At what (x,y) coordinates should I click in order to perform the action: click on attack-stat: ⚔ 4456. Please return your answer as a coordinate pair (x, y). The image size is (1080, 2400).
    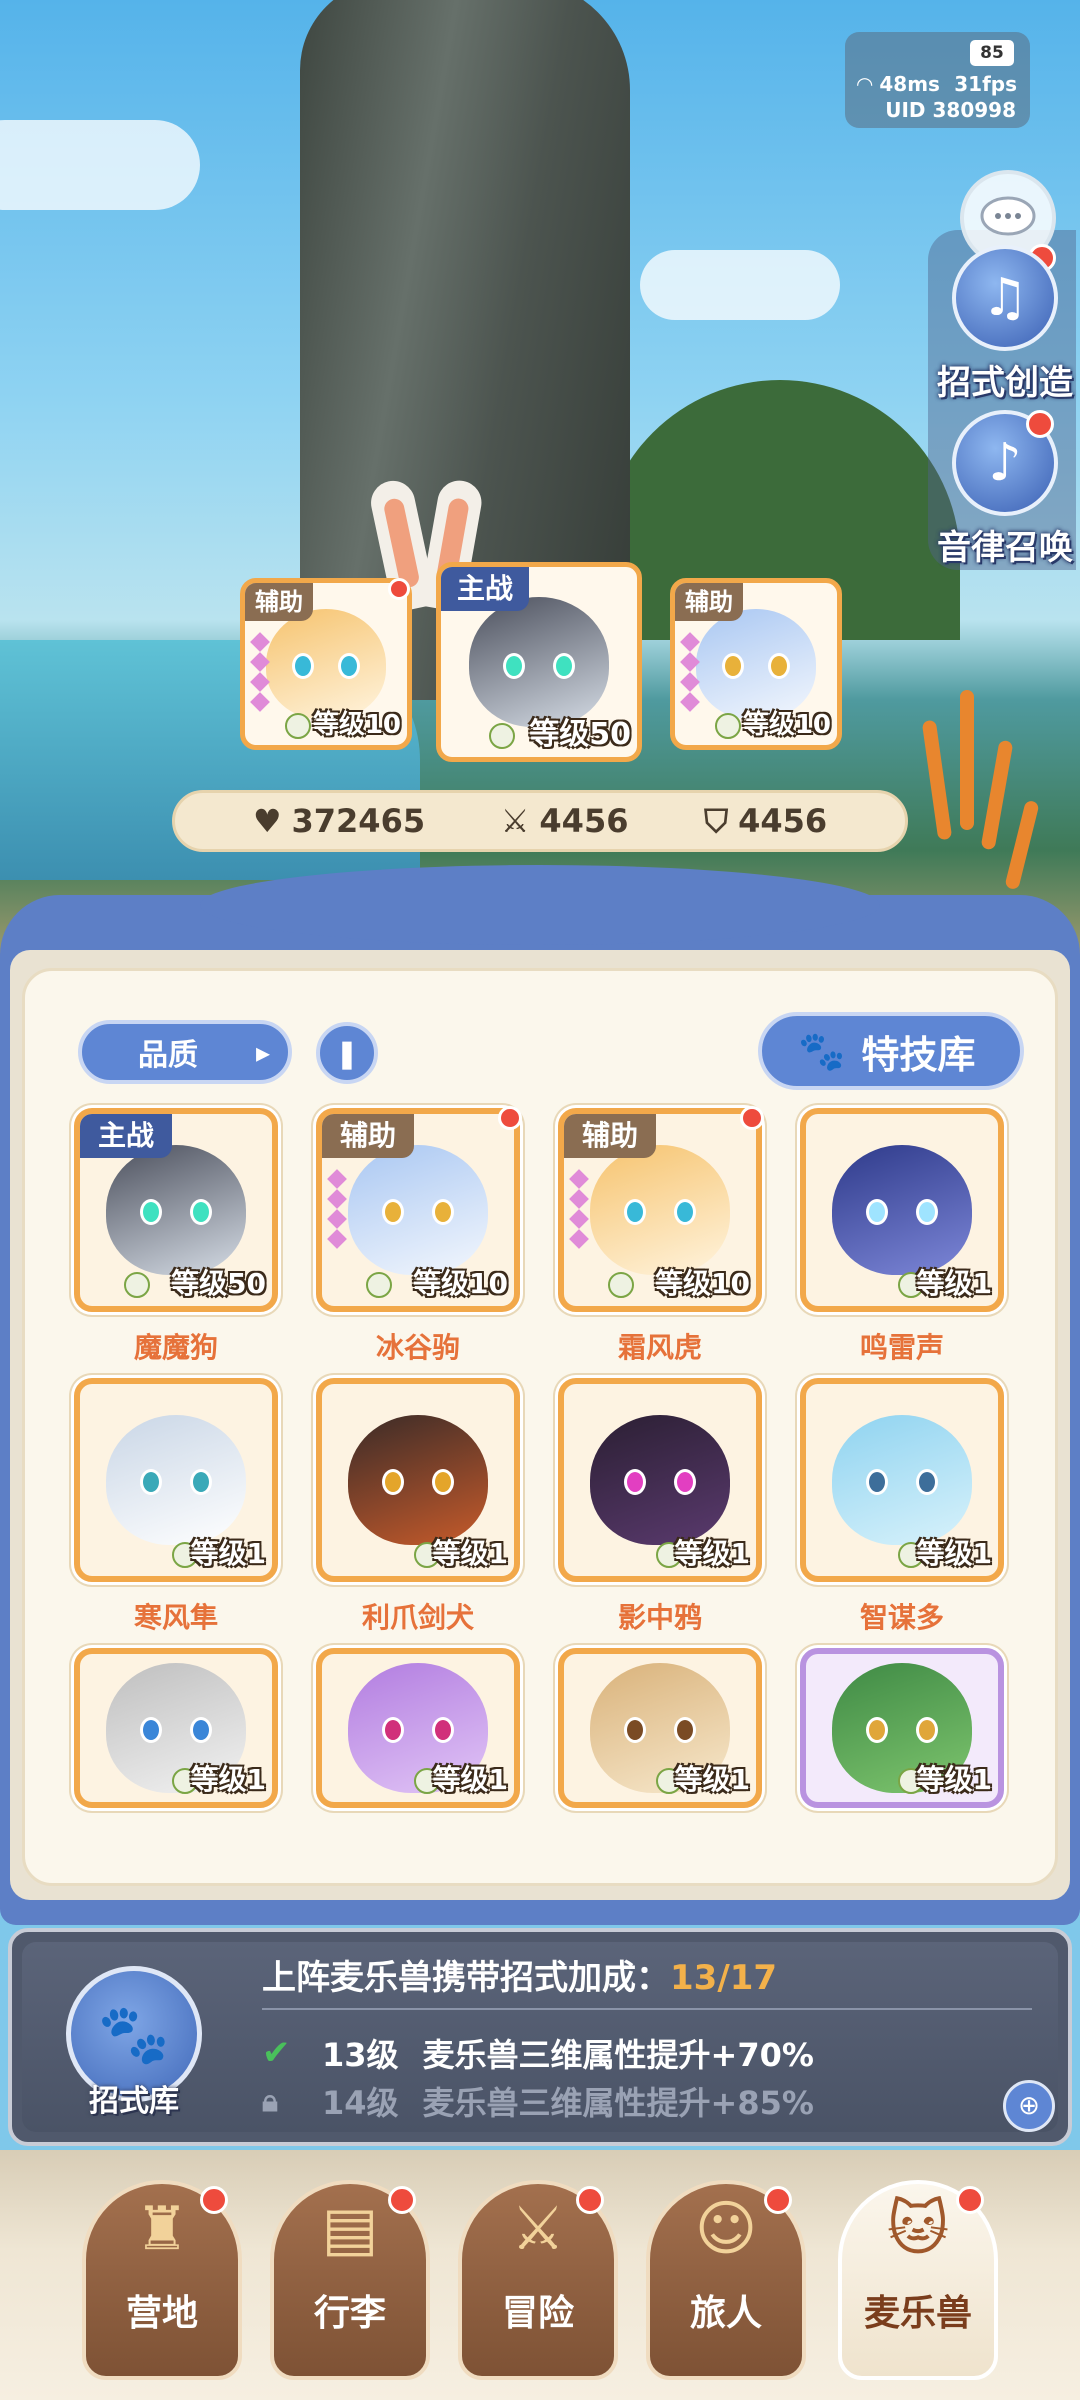
    Looking at the image, I should click on (564, 821).